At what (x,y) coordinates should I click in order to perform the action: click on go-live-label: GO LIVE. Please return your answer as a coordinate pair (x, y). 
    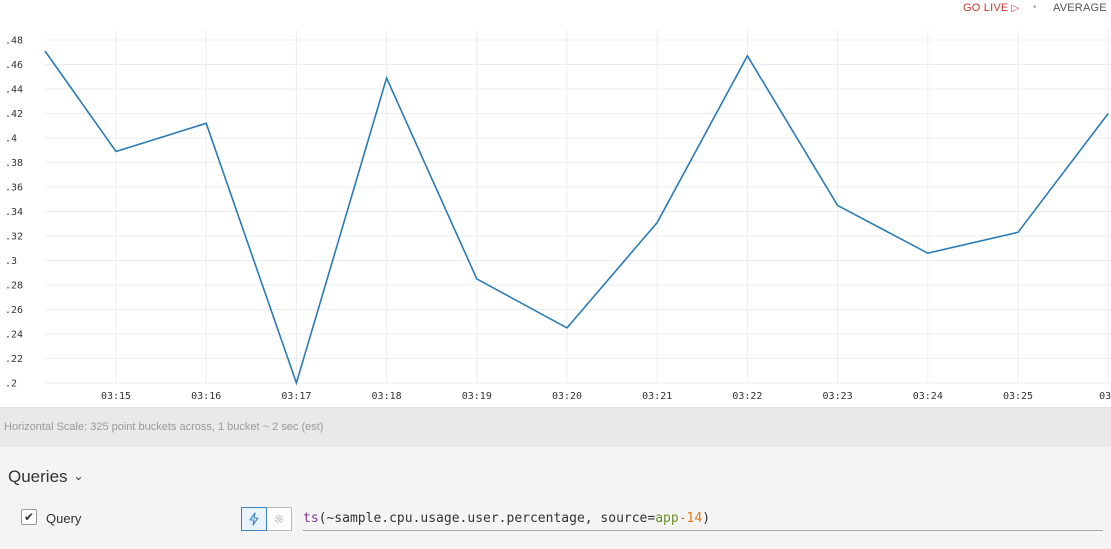
    Looking at the image, I should click on (986, 8).